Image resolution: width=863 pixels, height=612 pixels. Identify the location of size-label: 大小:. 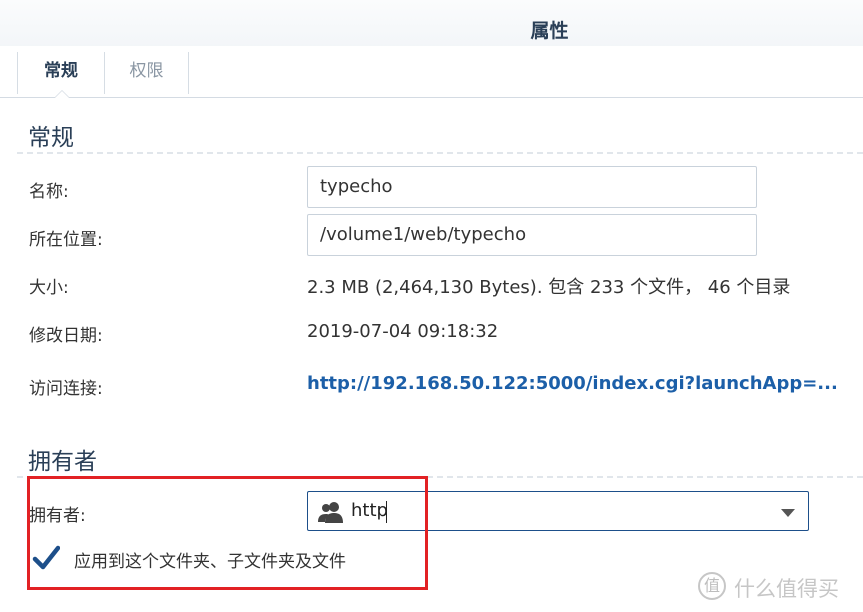
(49, 288).